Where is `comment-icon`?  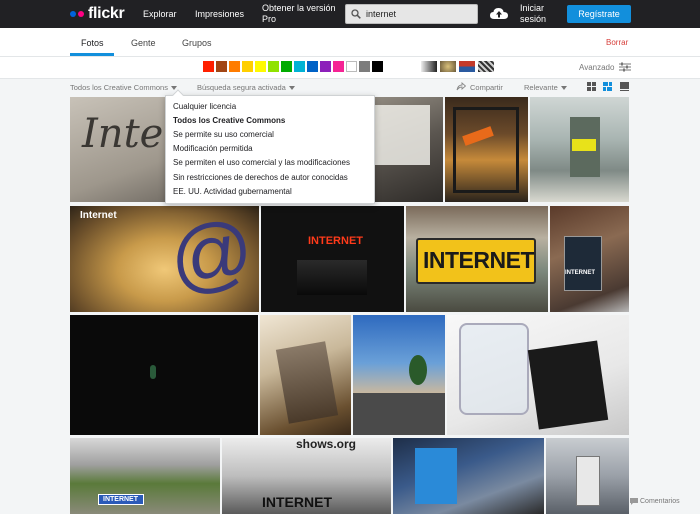
comment-icon is located at coordinates (634, 501).